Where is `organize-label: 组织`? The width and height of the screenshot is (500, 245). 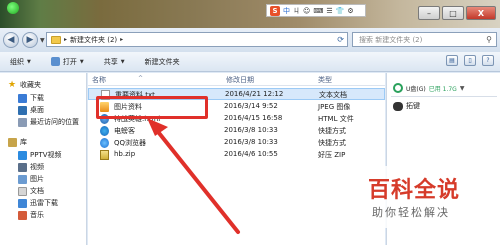 organize-label: 组织 is located at coordinates (17, 61).